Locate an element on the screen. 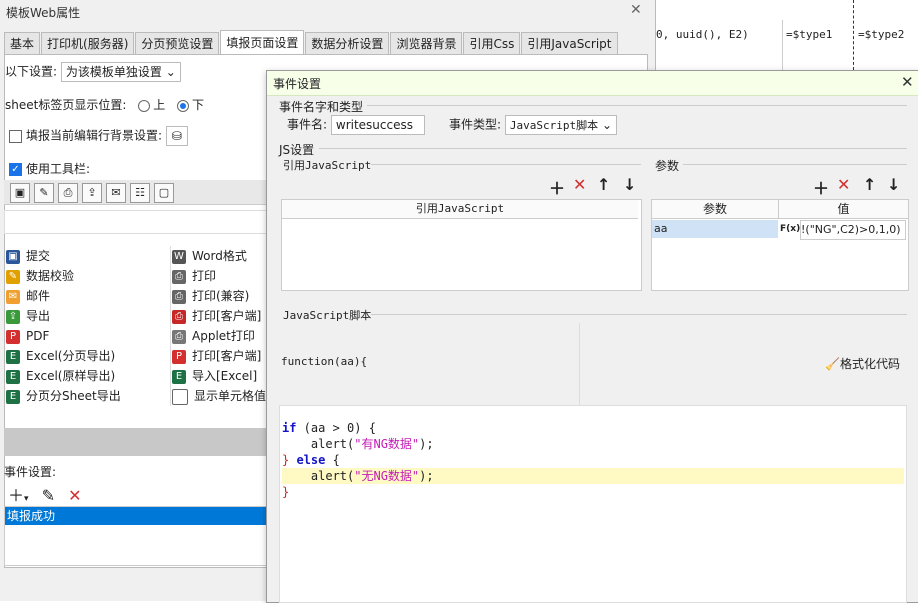 Image resolution: width=918 pixels, height=603 pixels. list-item: ⎙ 打印 is located at coordinates (219, 276).